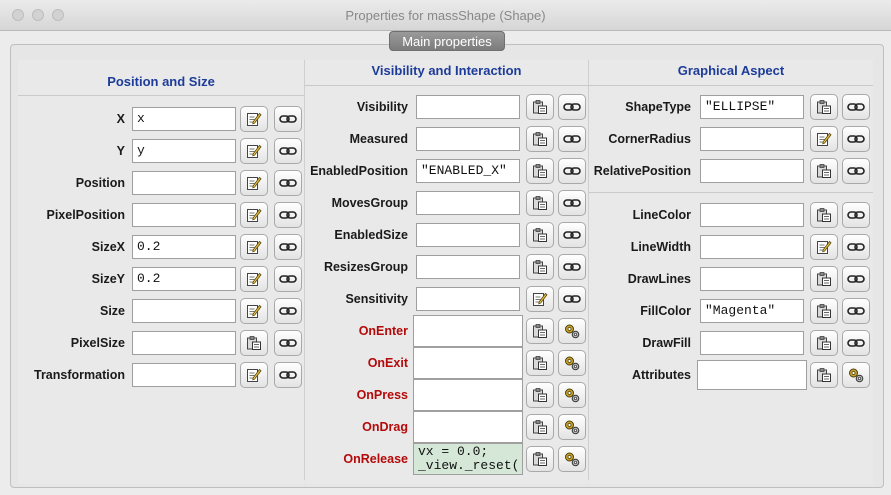 Image resolution: width=891 pixels, height=495 pixels. What do you see at coordinates (468, 427) in the screenshot?
I see `field-on-drag` at bounding box center [468, 427].